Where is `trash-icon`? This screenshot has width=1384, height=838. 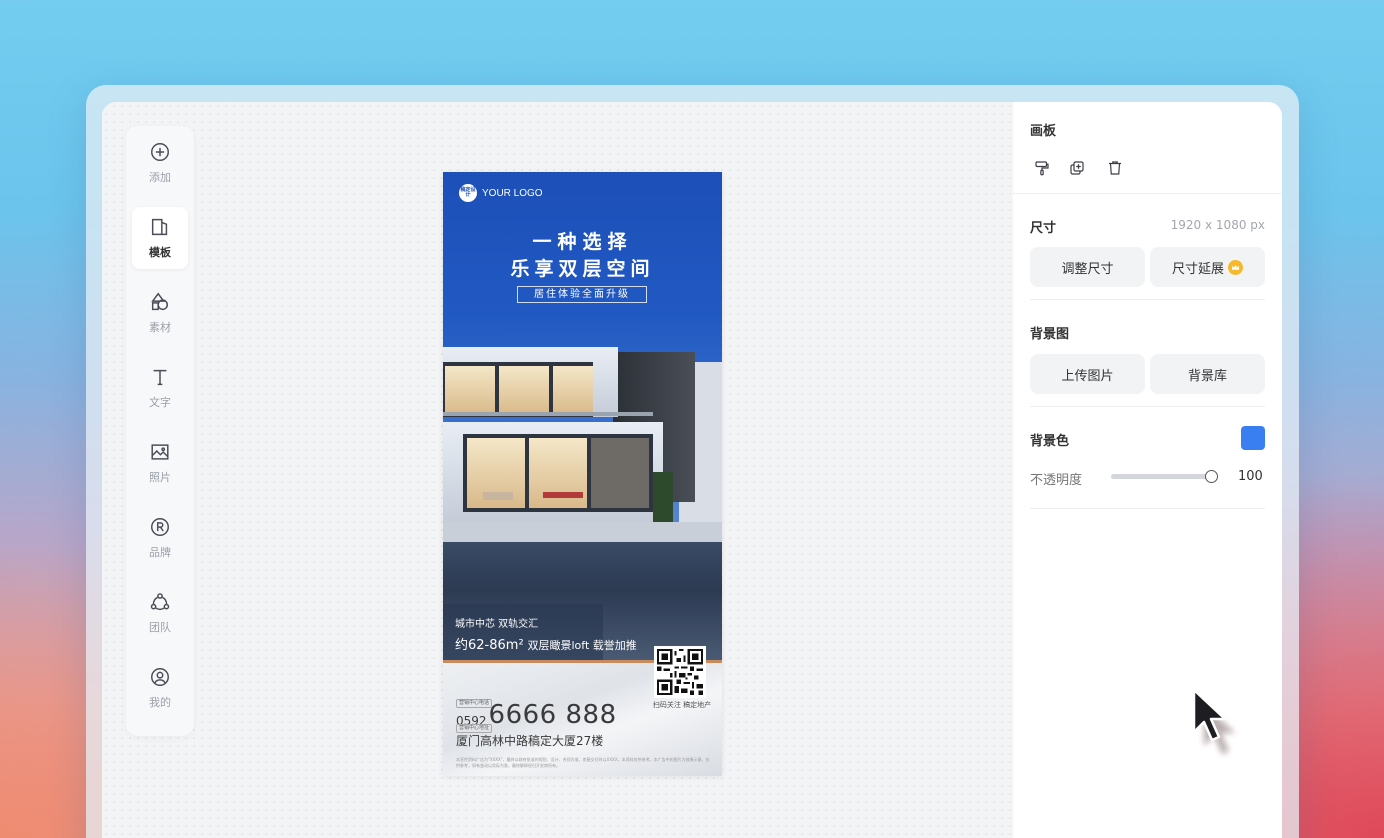
trash-icon is located at coordinates (1115, 168).